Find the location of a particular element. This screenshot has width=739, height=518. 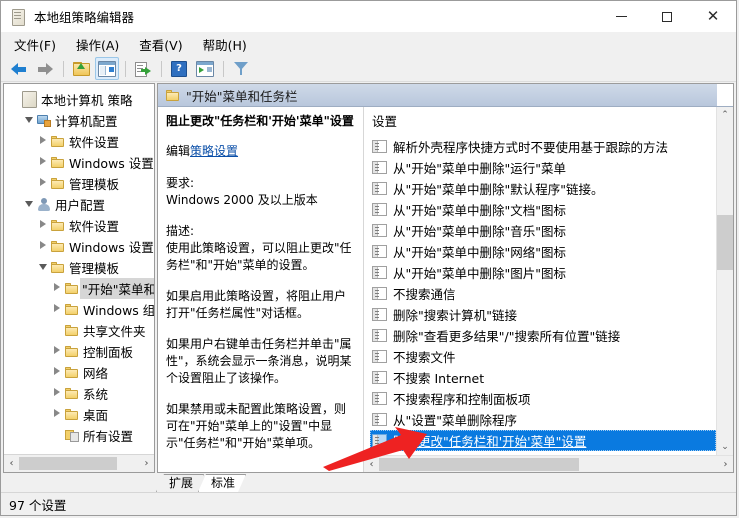

menu-bar: 文件(F) 操作(A) 查看(V) 帮助(H) is located at coordinates (368, 44).